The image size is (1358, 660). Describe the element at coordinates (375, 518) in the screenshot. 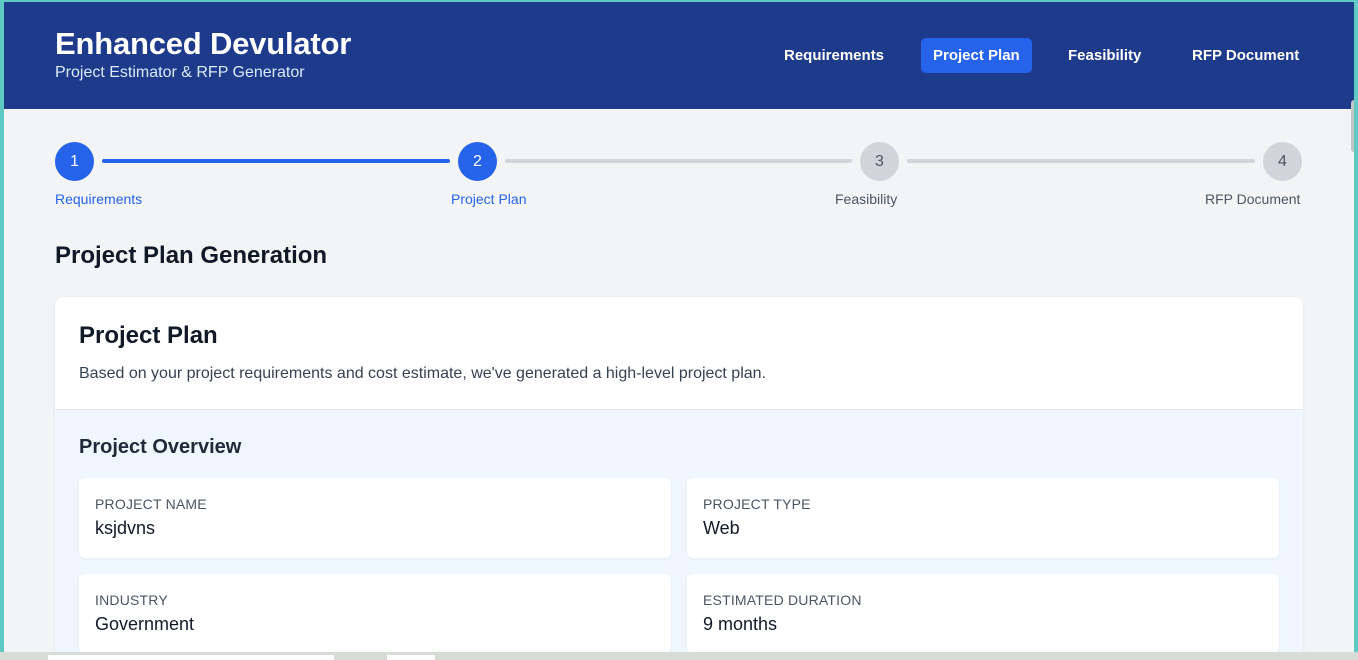

I see `field-project-name: PROJECT NAME ksjdvns` at that location.